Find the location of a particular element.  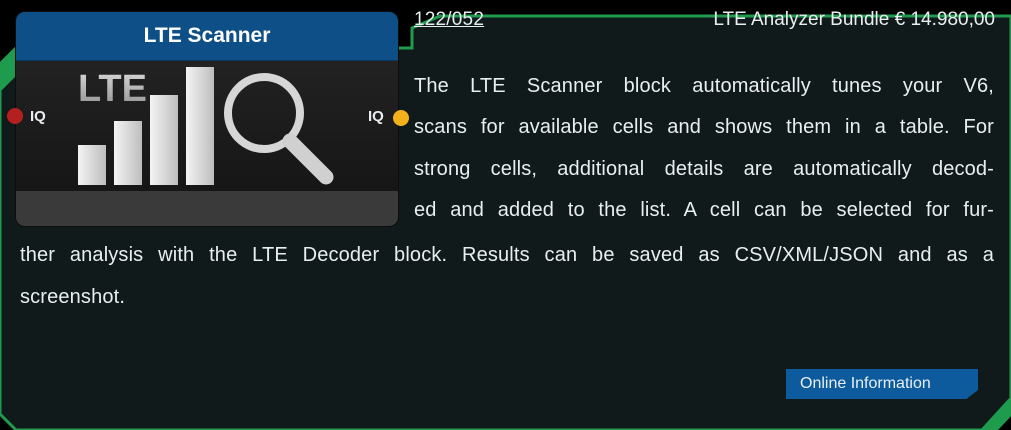

output-port is located at coordinates (401, 118).